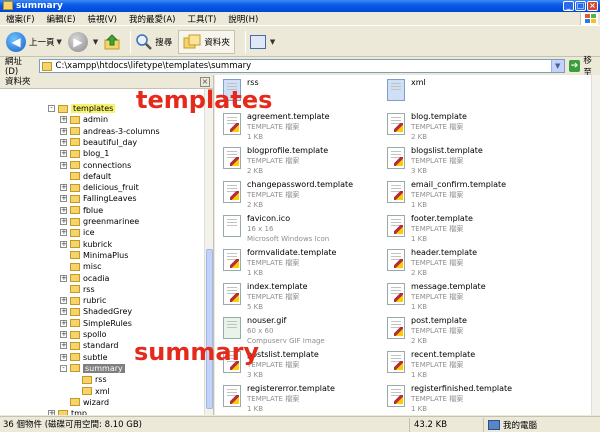  What do you see at coordinates (300, 6) in the screenshot?
I see `title-bar: summary _ □ ×` at bounding box center [300, 6].